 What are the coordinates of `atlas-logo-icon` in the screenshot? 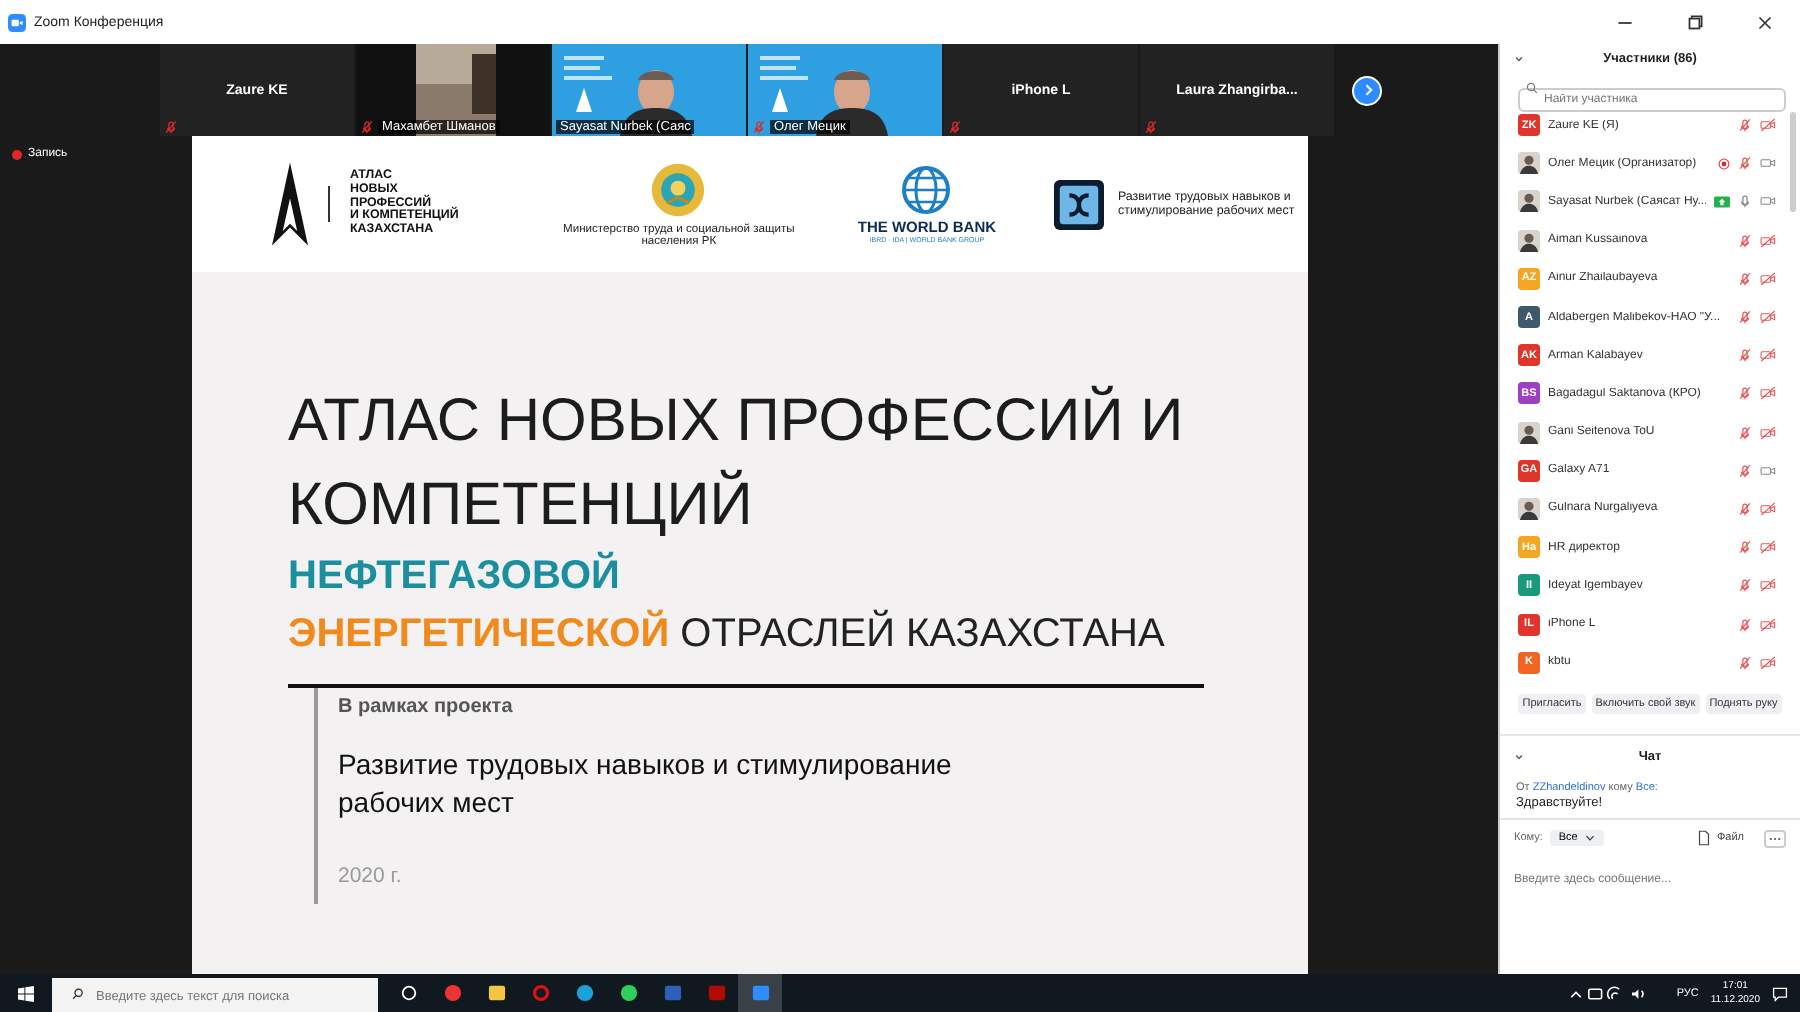 It's located at (290, 204).